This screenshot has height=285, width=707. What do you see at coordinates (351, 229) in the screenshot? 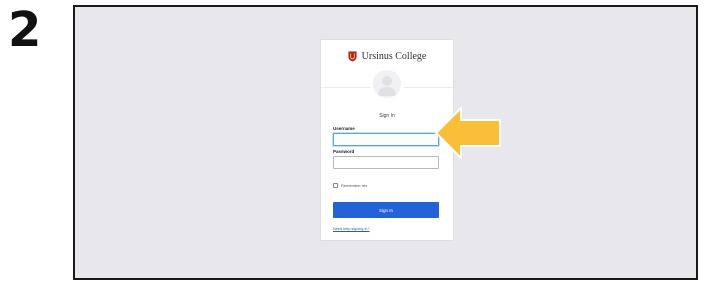
I see `help-signing-in-link: Need help signing in?` at bounding box center [351, 229].